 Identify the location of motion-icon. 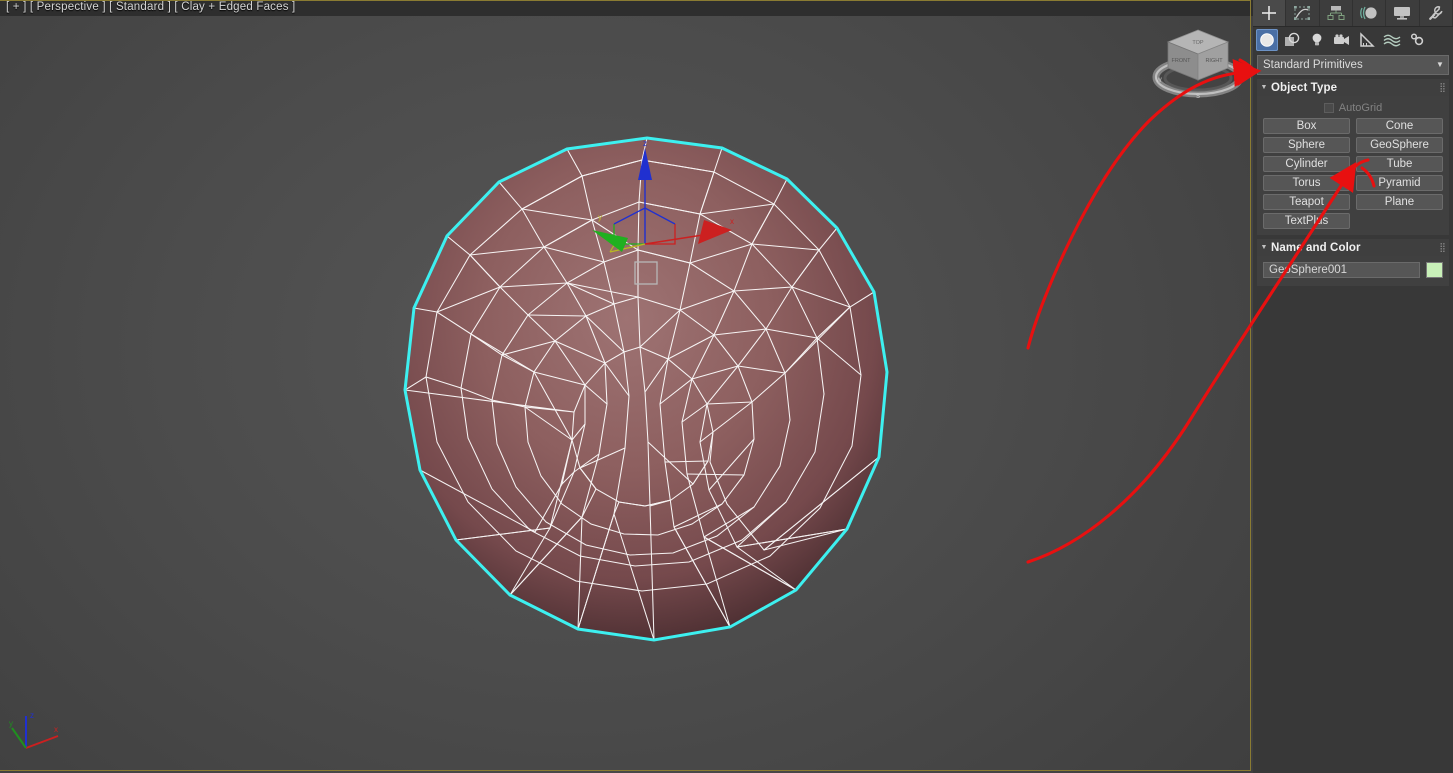
(1368, 13).